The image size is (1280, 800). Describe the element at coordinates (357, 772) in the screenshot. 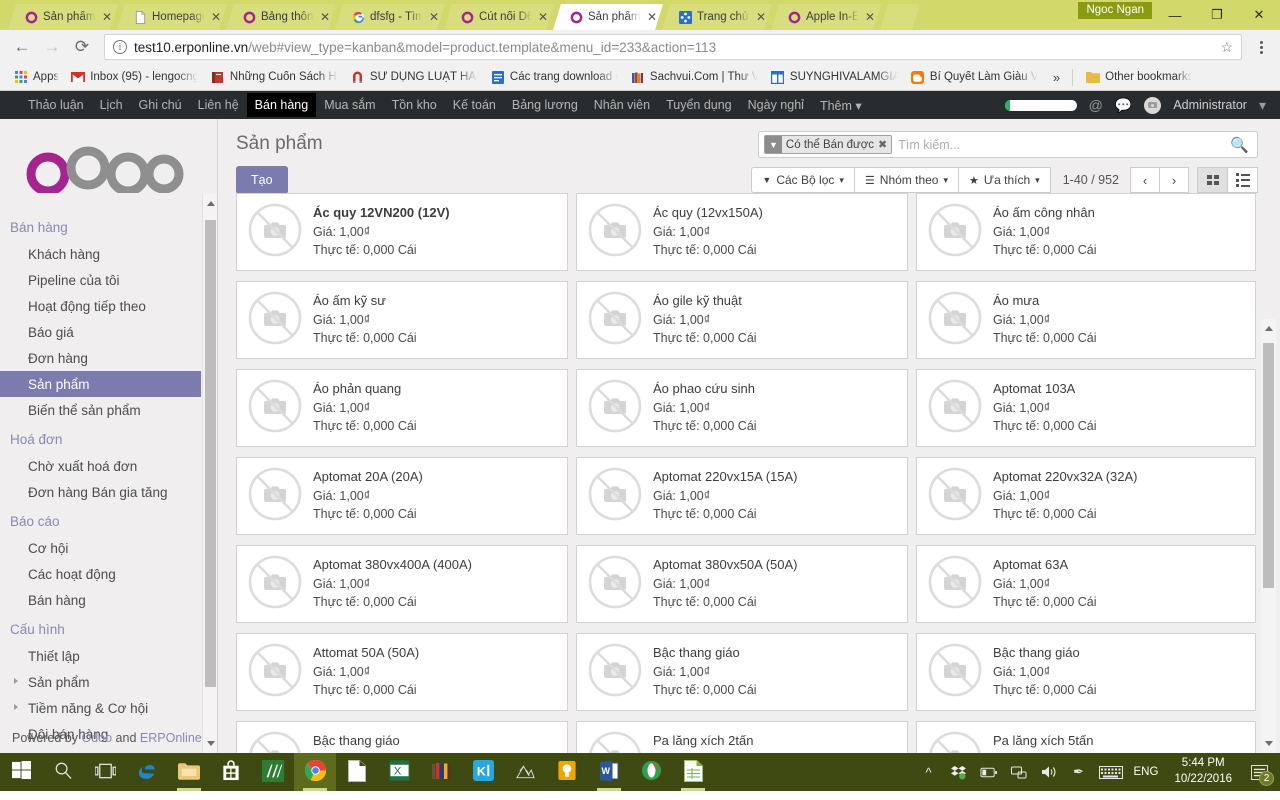

I see `word-doc-button` at that location.